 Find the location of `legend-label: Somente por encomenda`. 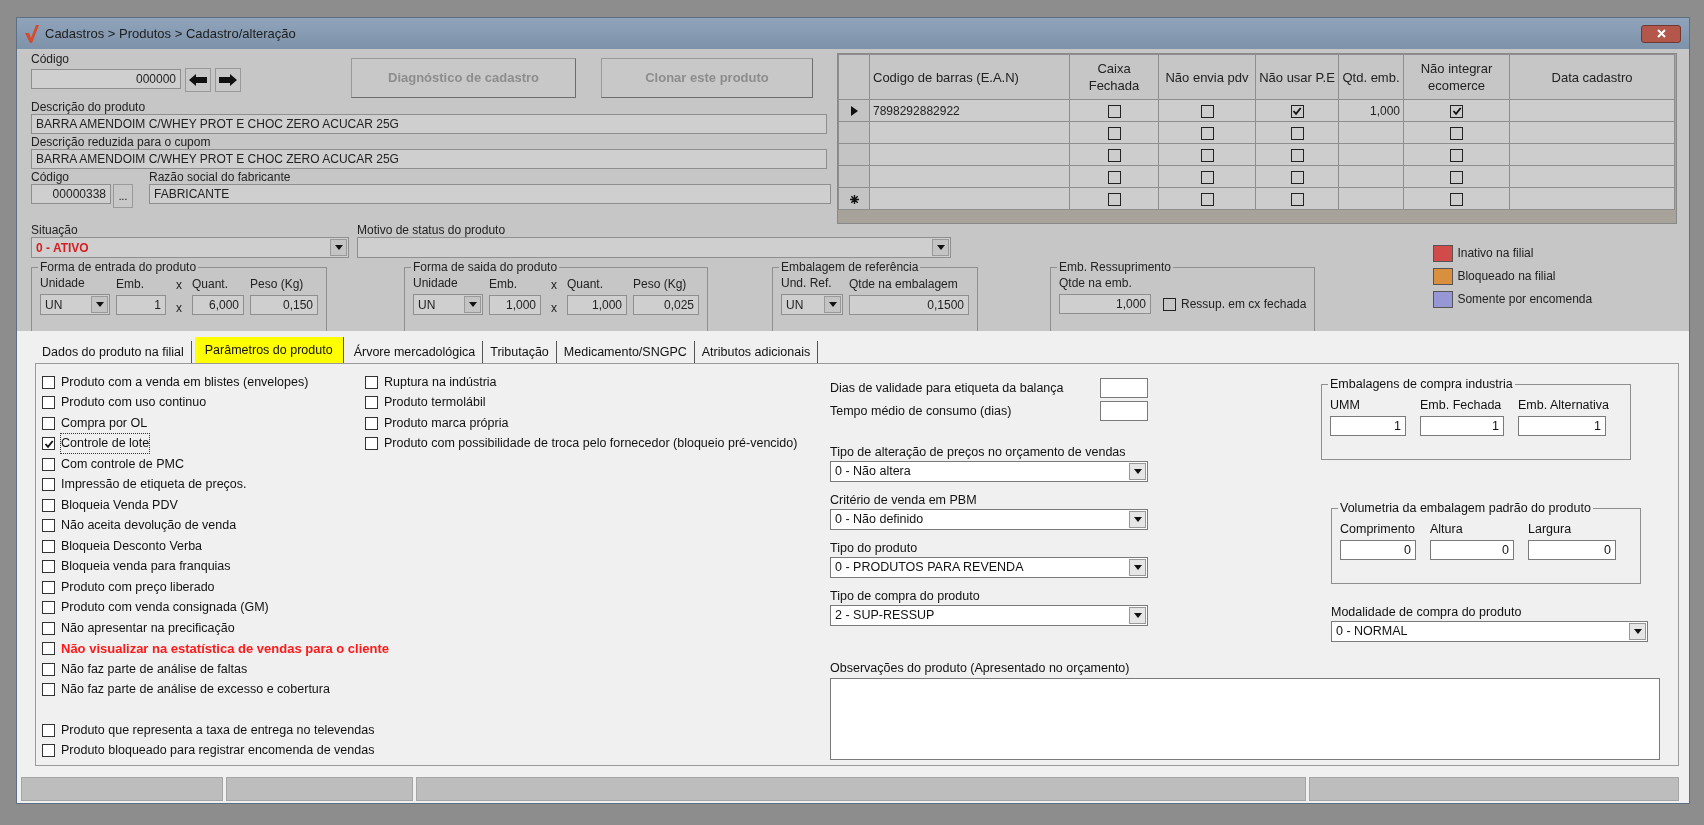

legend-label: Somente por encomenda is located at coordinates (1525, 299).